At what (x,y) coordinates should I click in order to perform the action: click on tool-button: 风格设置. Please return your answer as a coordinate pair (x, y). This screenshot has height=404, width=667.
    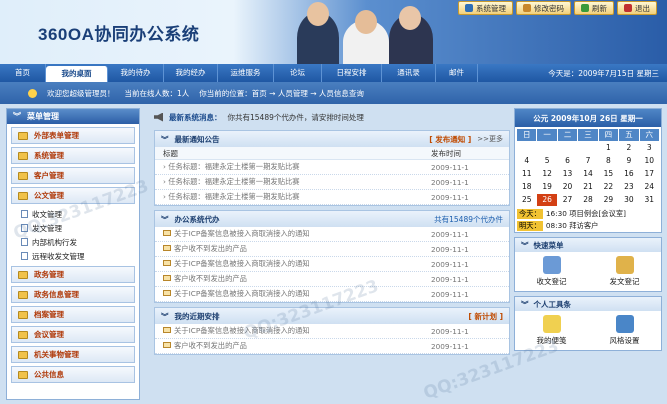
    Looking at the image, I should click on (625, 330).